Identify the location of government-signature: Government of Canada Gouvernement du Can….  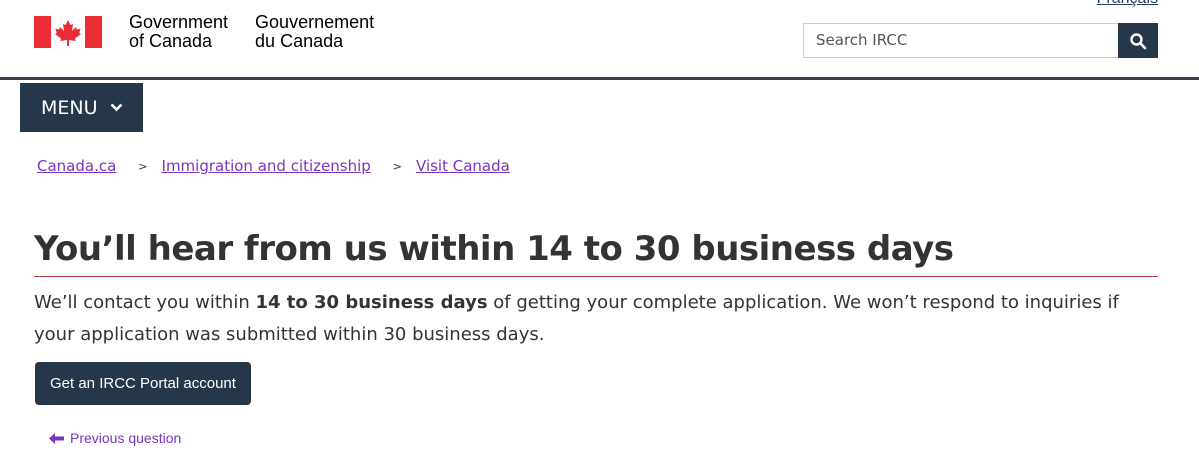
(217, 32).